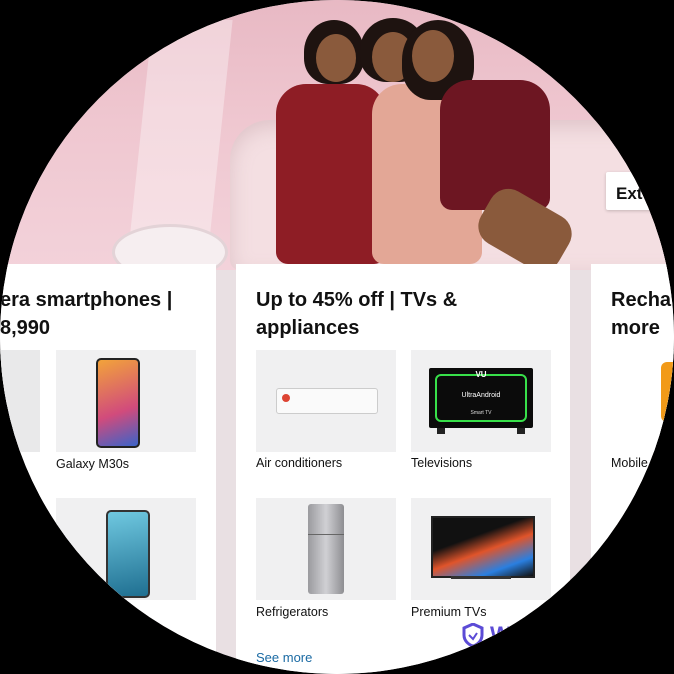 The width and height of the screenshot is (674, 674). What do you see at coordinates (86, 314) in the screenshot?
I see `card-title: era smartphones | 8,990` at bounding box center [86, 314].